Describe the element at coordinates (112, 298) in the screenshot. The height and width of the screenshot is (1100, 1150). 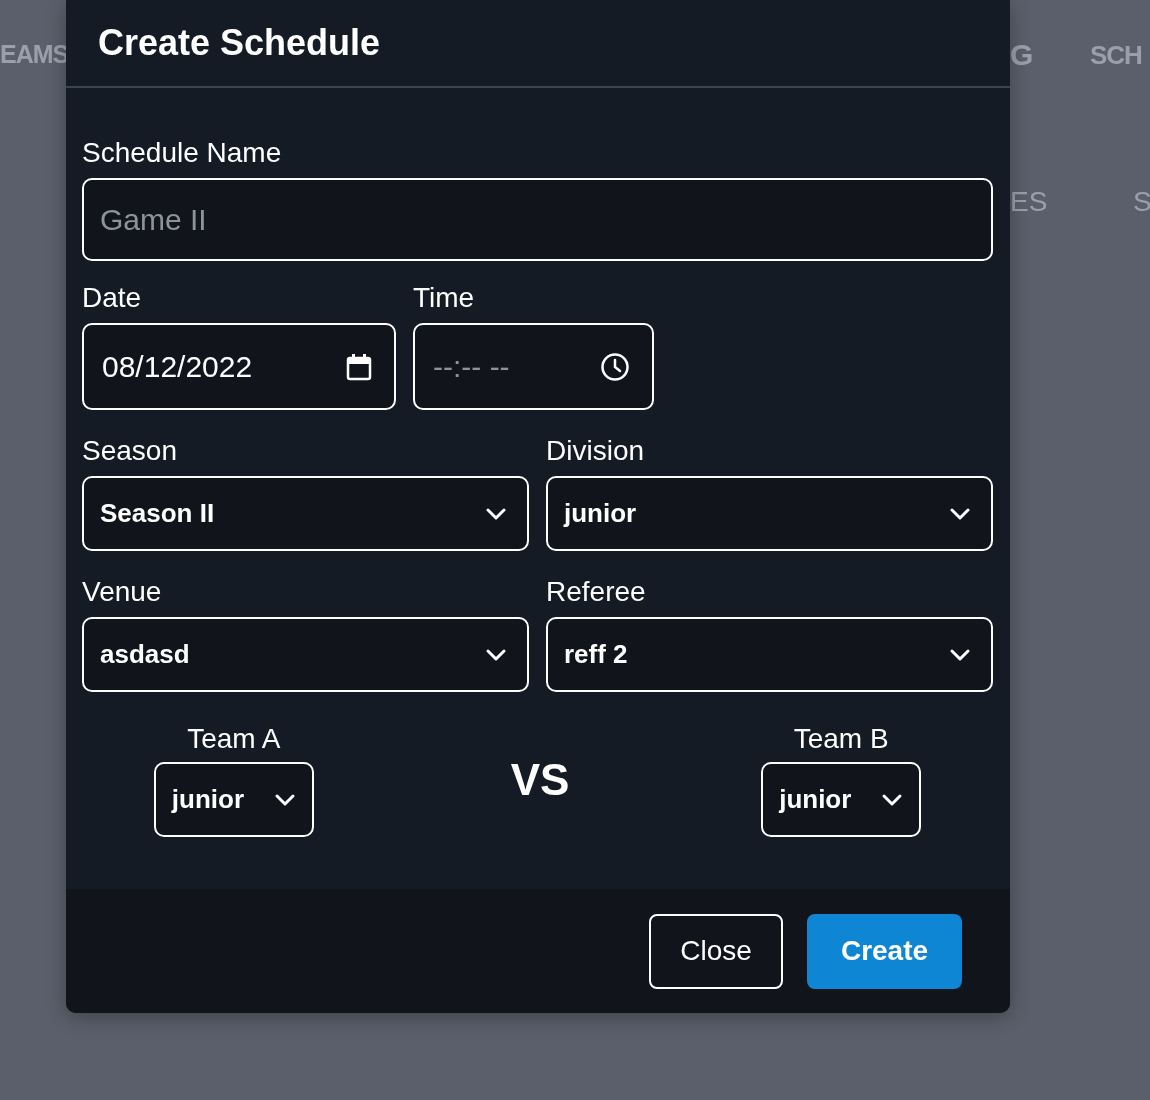
I see `field-label: Date` at that location.